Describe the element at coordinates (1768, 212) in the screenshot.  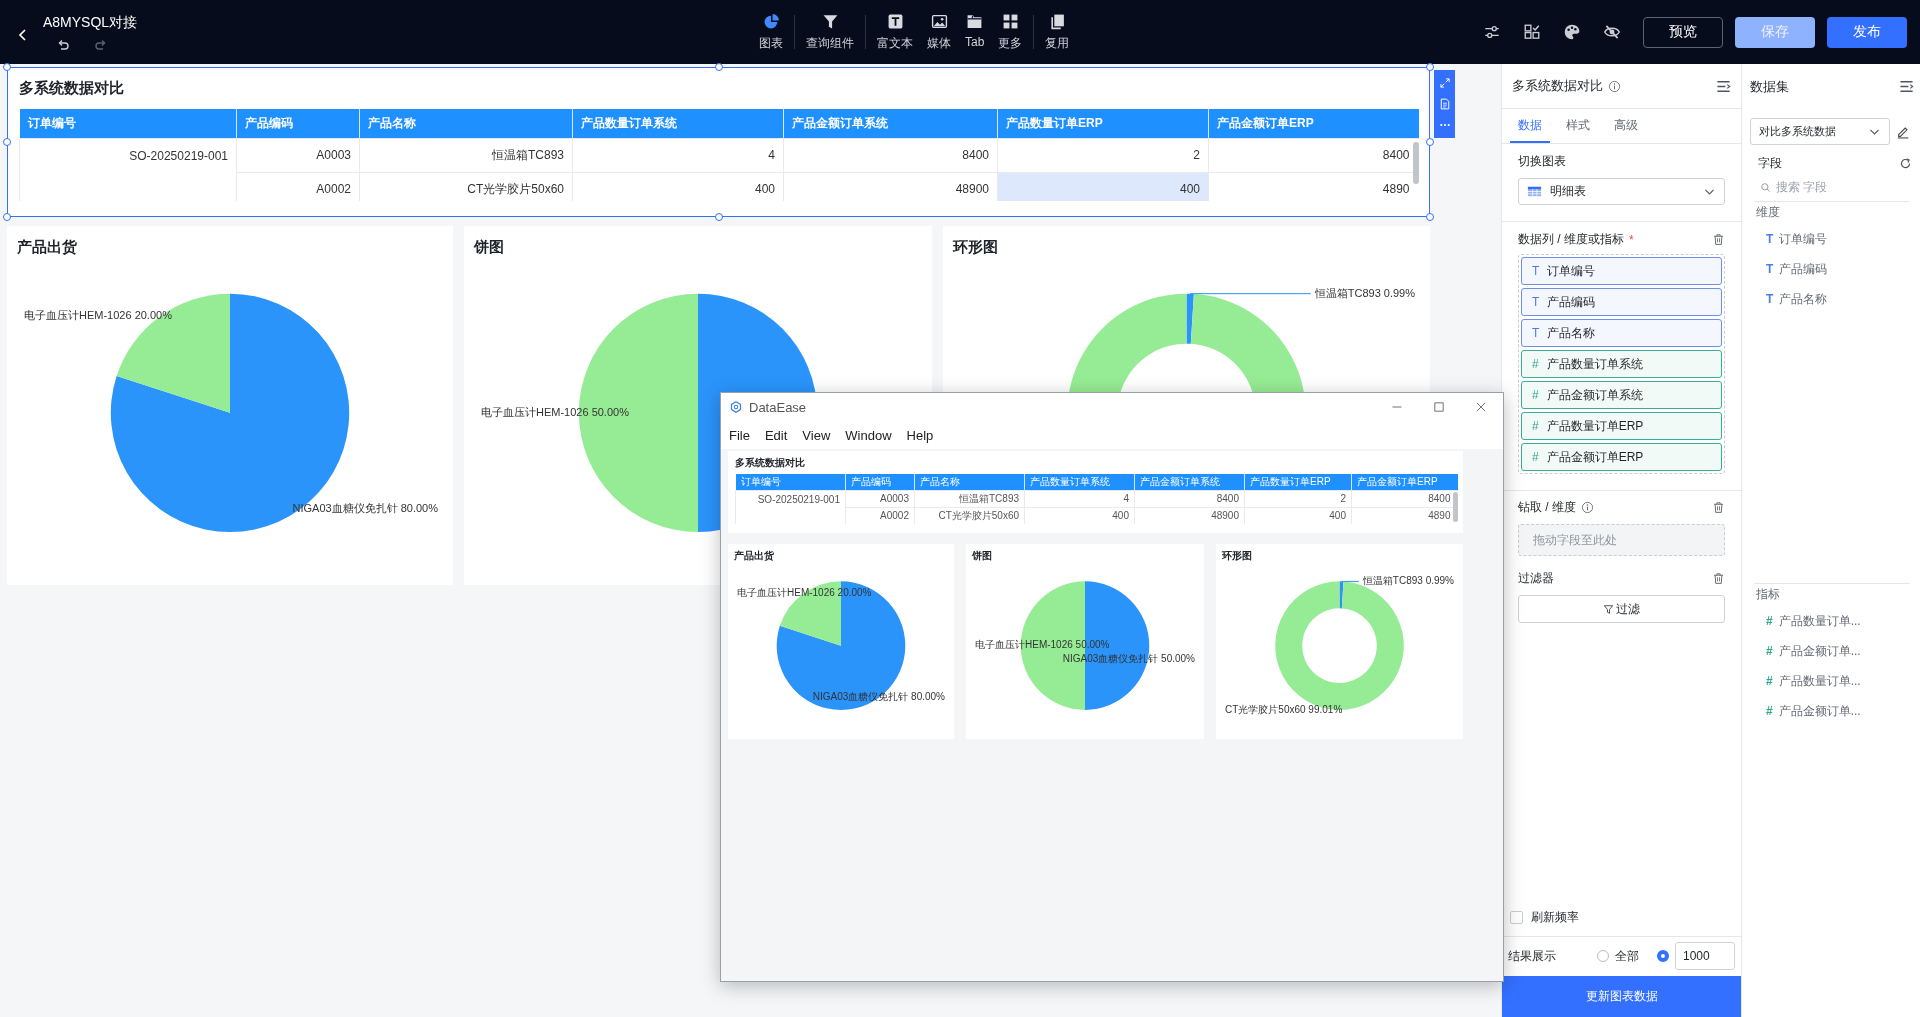
I see `group-label: 维度` at that location.